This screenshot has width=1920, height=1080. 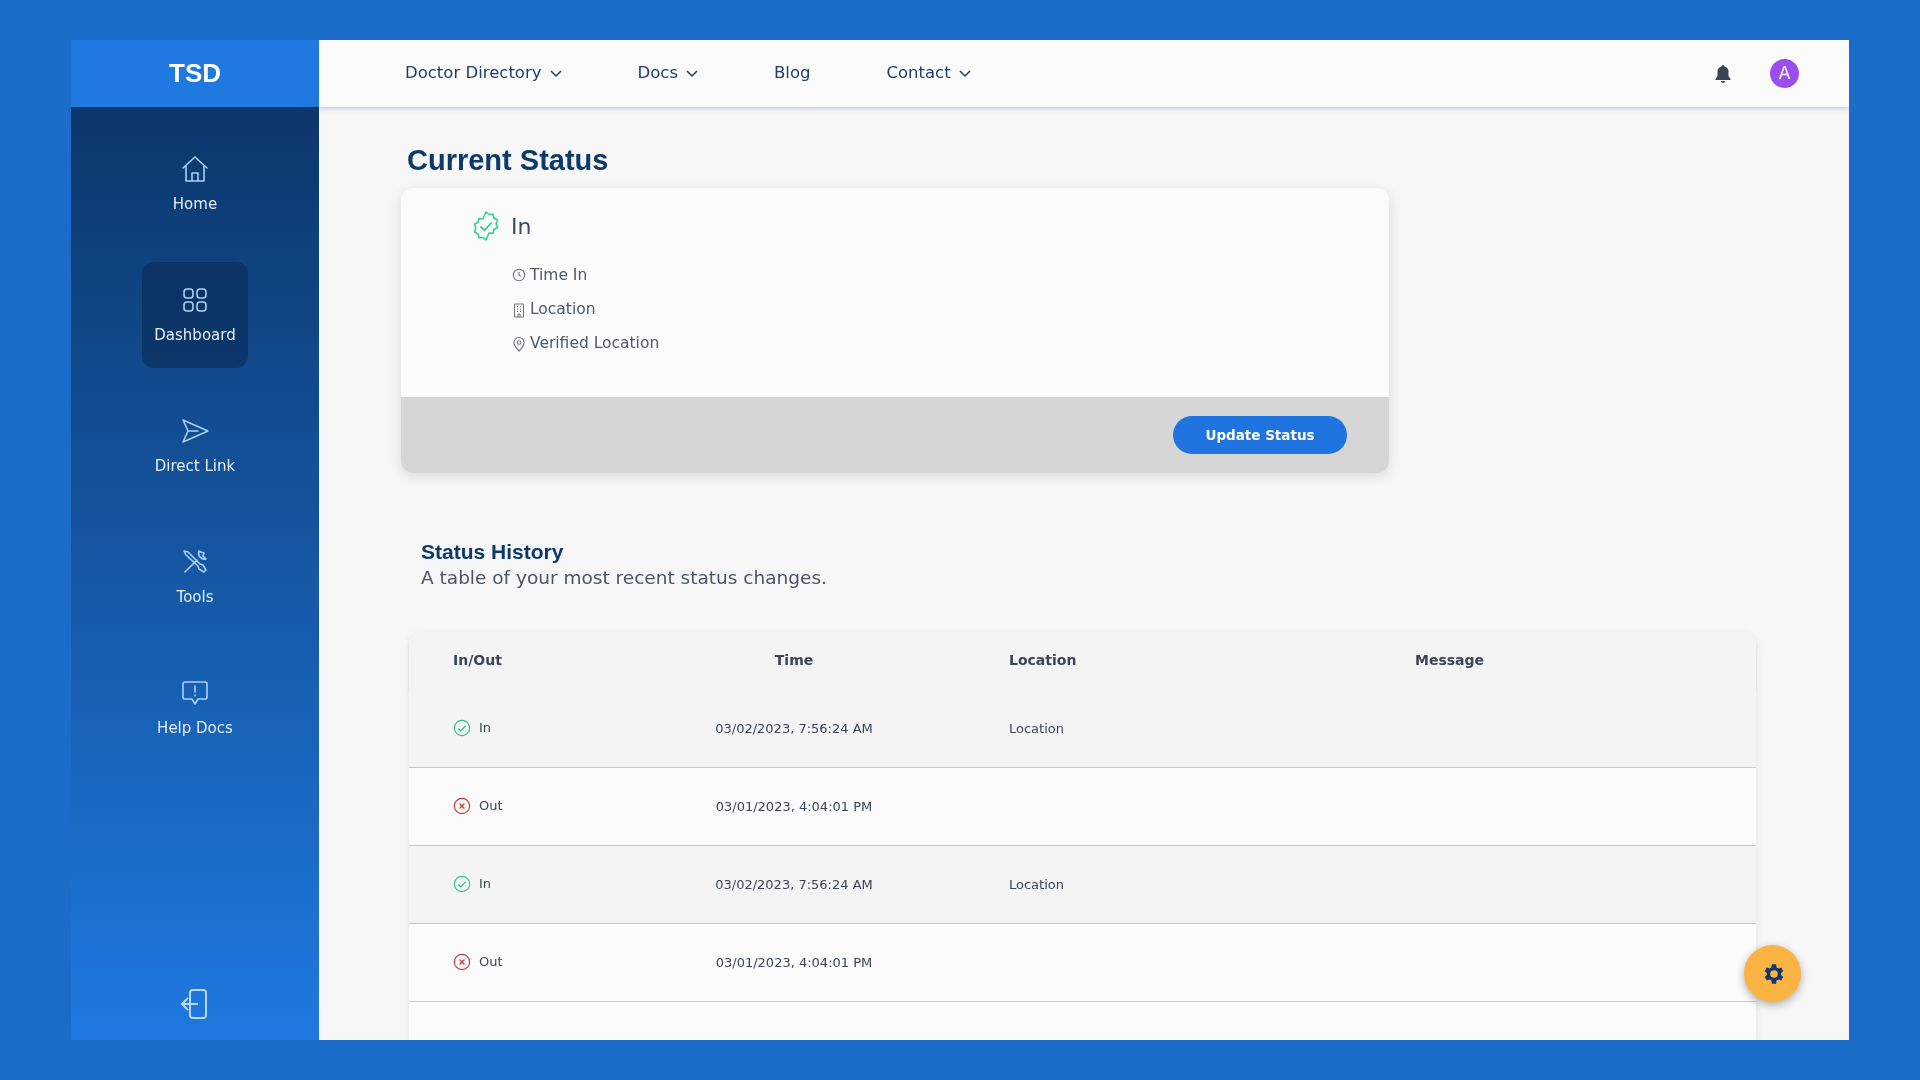 I want to click on avatar: A, so click(x=1784, y=73).